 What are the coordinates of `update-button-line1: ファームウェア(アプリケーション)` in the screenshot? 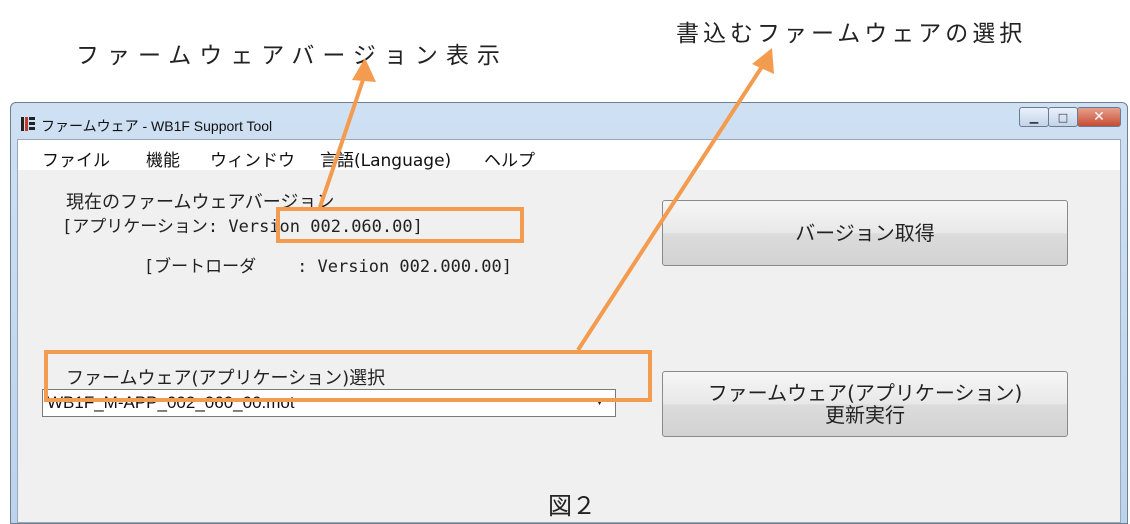 It's located at (865, 393).